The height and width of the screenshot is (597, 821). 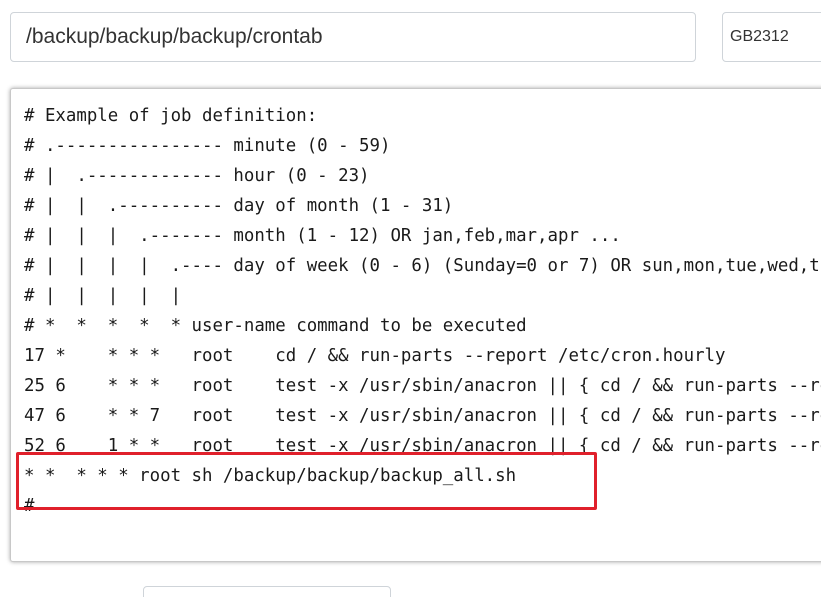 What do you see at coordinates (422, 206) in the screenshot?
I see `code-line: # | | .---------- day of month (1 - 31)` at bounding box center [422, 206].